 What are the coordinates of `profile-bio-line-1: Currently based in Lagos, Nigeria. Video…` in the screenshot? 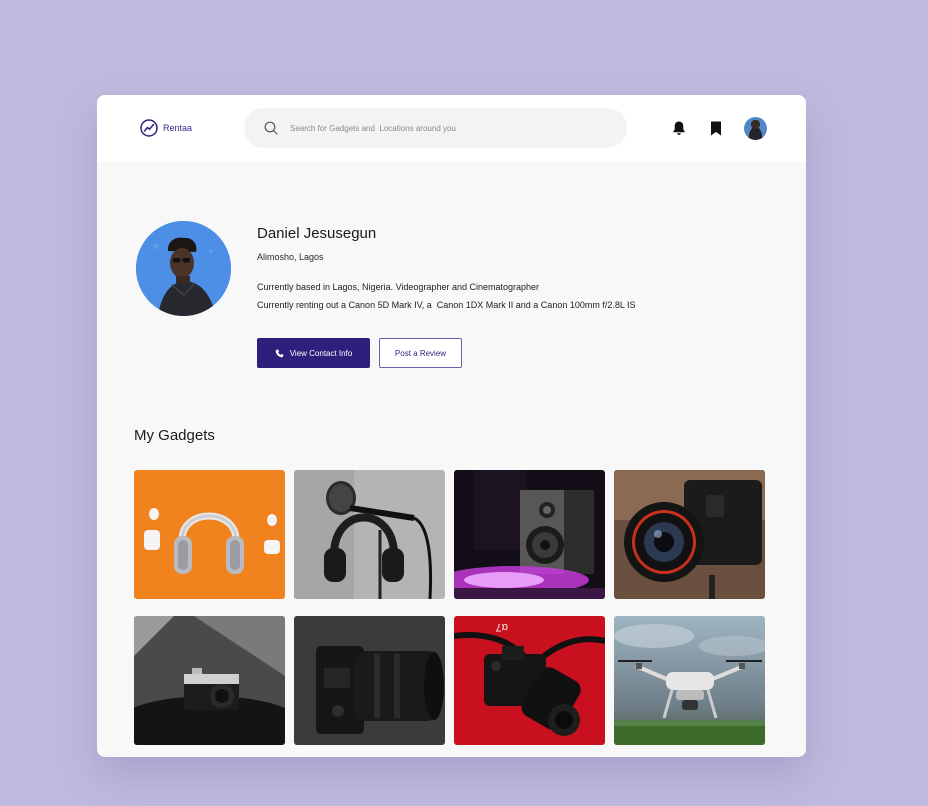 It's located at (398, 287).